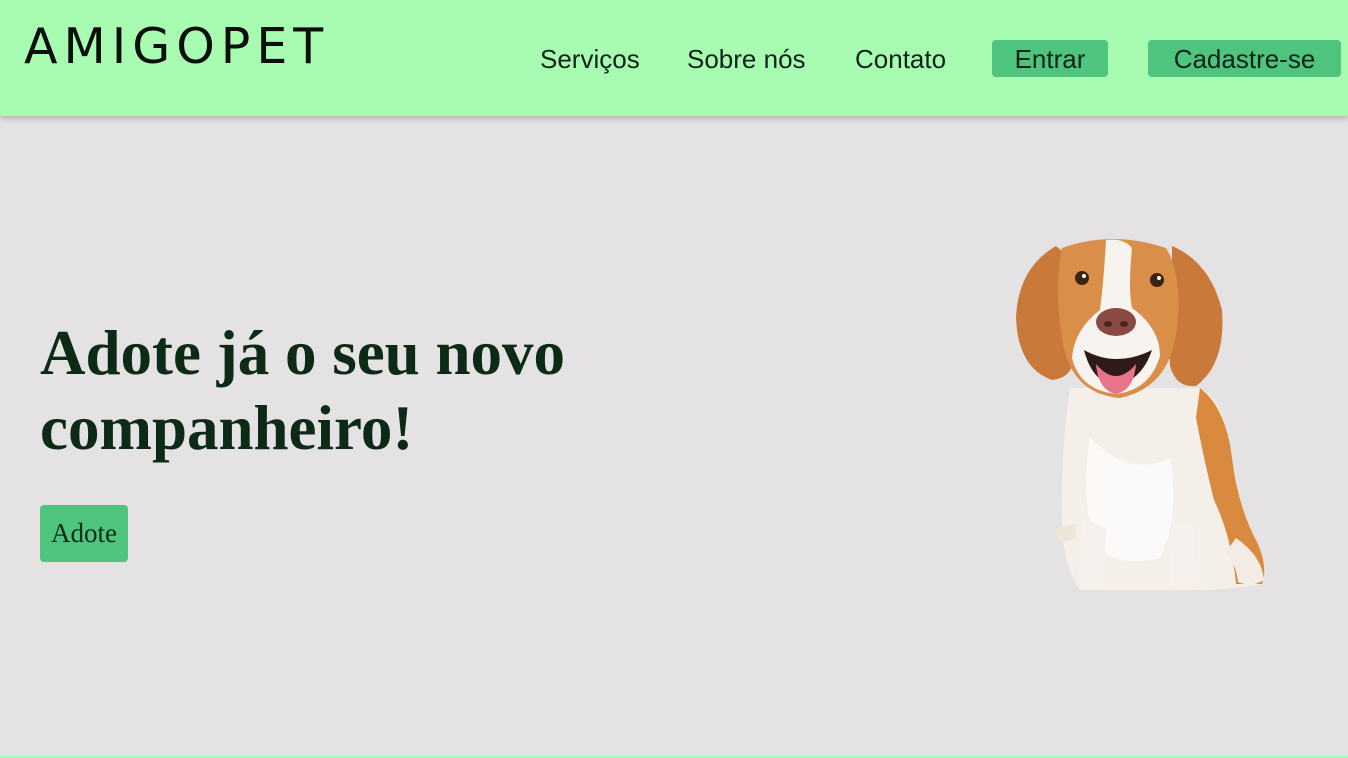  I want to click on nav-link-services: Serviços, so click(590, 59).